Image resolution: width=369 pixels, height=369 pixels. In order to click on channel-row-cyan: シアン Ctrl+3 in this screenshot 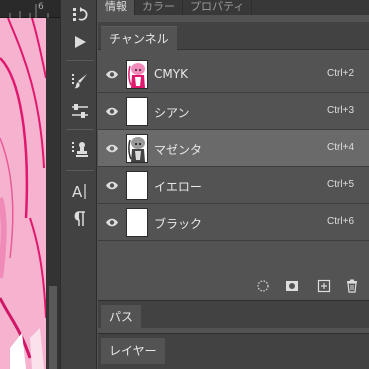, I will do `click(233, 111)`.